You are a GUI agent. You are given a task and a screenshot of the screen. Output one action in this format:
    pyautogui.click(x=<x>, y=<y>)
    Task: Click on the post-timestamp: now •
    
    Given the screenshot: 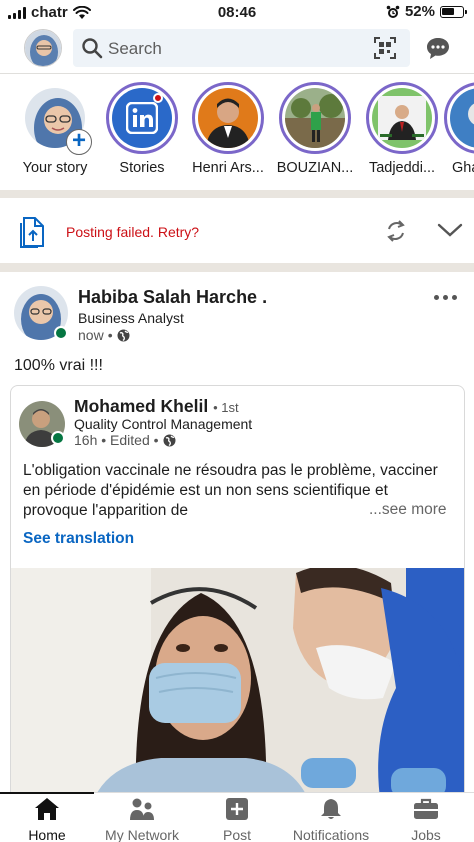 What is the action you would take?
    pyautogui.click(x=104, y=335)
    